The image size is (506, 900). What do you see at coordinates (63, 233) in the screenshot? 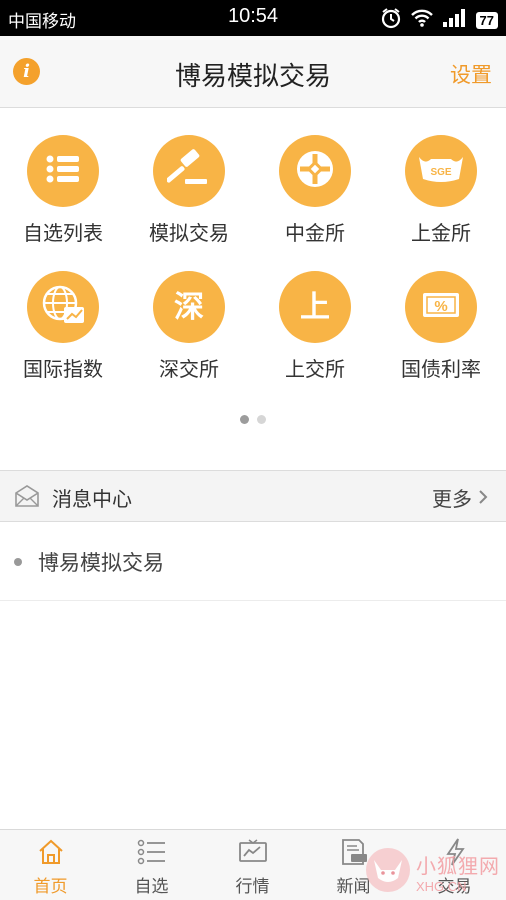
I see `grid-item-label: 自选列表` at bounding box center [63, 233].